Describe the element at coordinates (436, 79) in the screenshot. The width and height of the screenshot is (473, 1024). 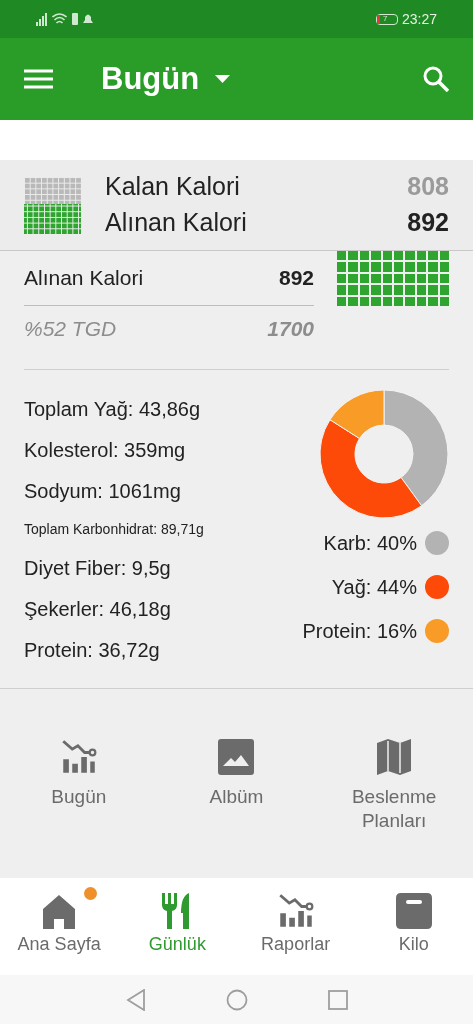
I see `search-icon` at that location.